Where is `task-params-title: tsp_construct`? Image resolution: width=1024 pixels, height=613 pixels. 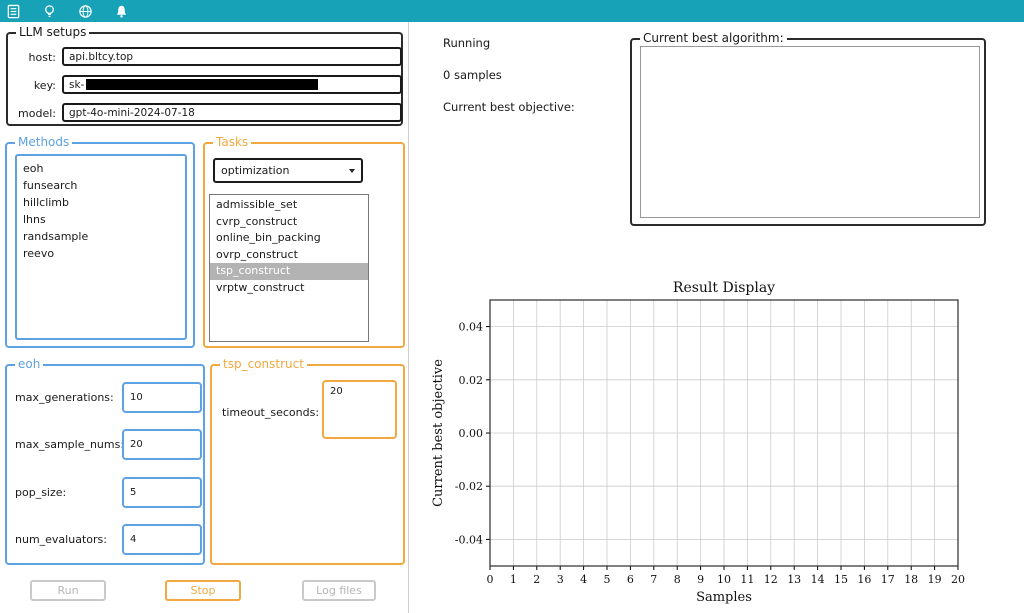 task-params-title: tsp_construct is located at coordinates (263, 364).